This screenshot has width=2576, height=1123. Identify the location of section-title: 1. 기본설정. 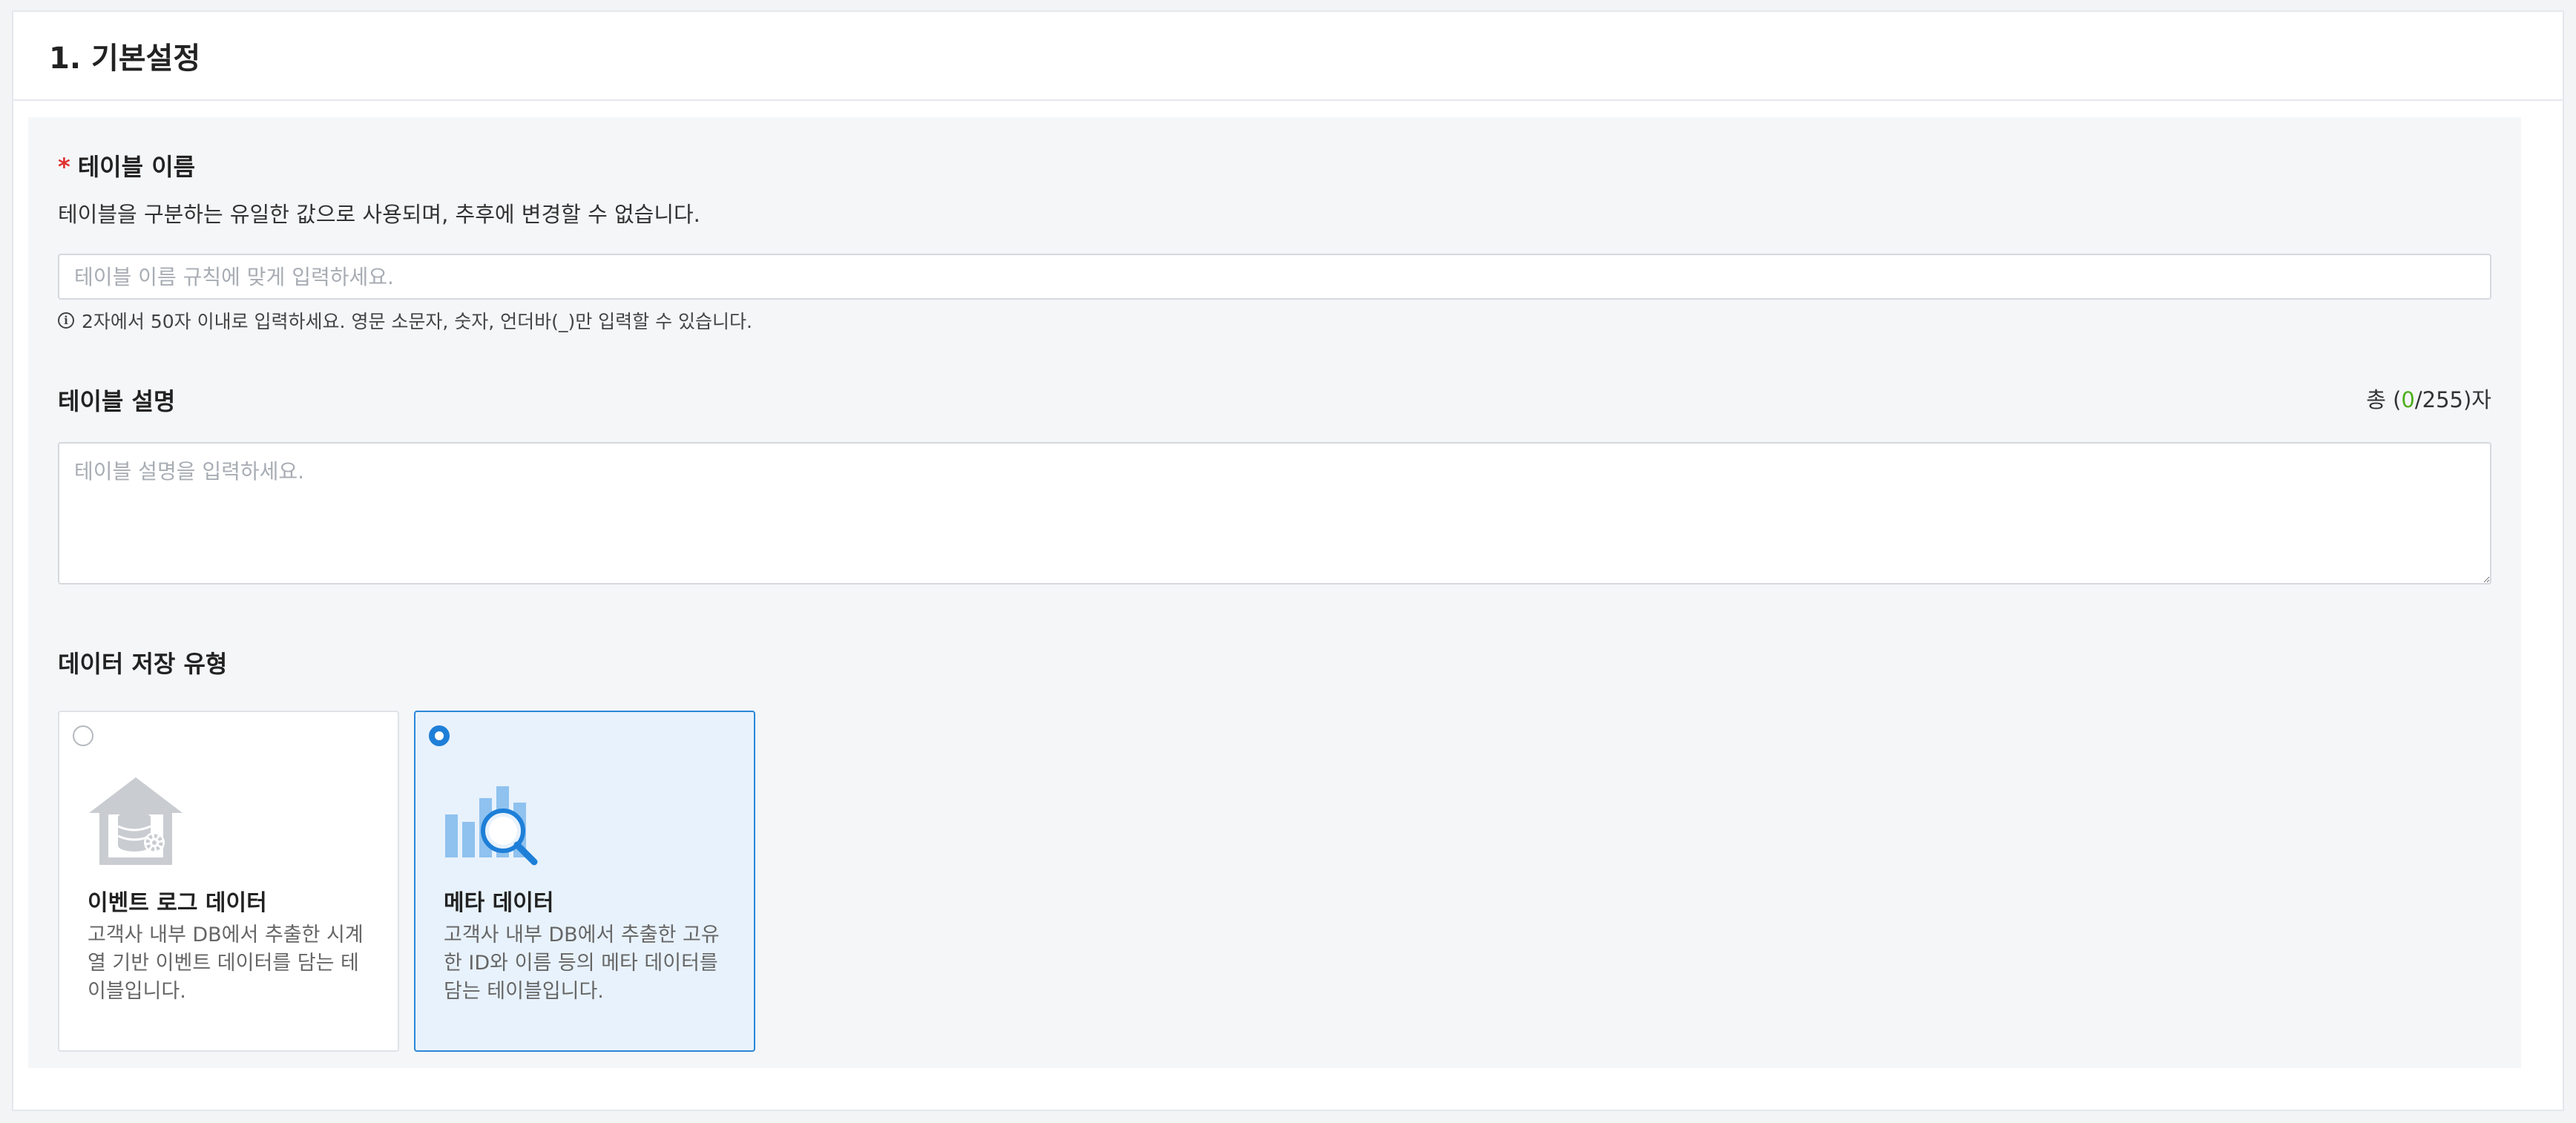
(125, 59).